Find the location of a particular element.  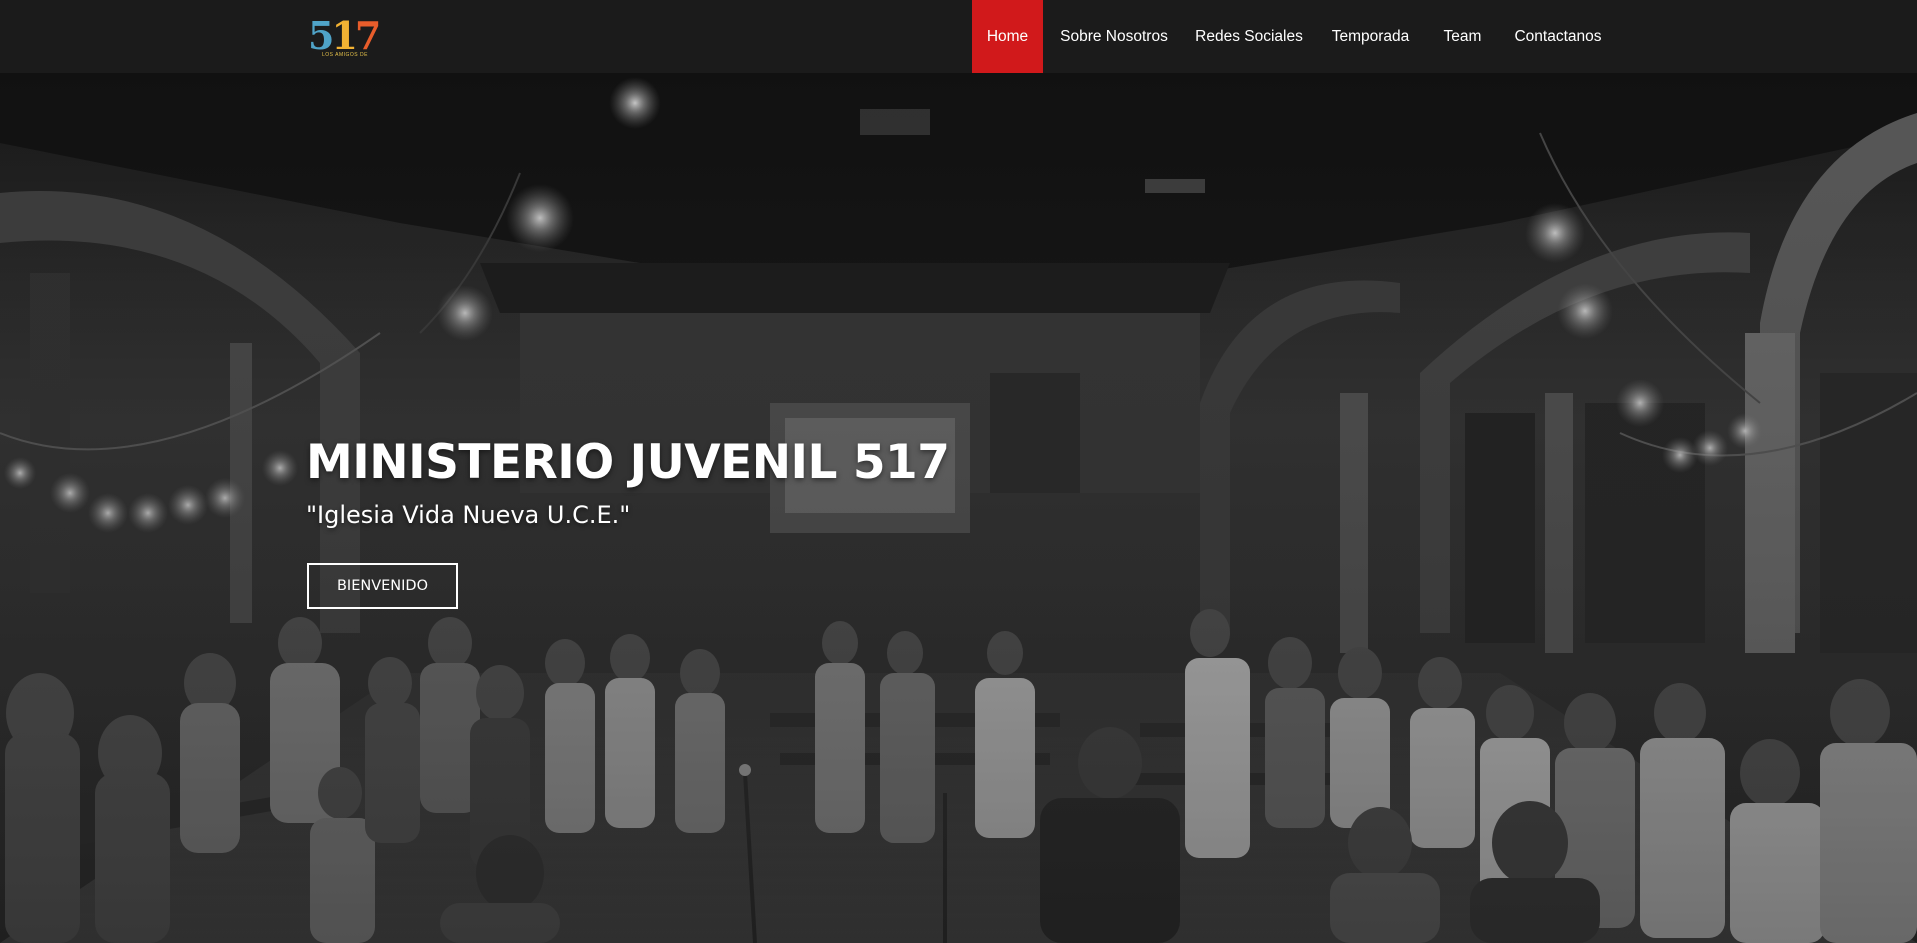

nav-home: Home is located at coordinates (1007, 36).